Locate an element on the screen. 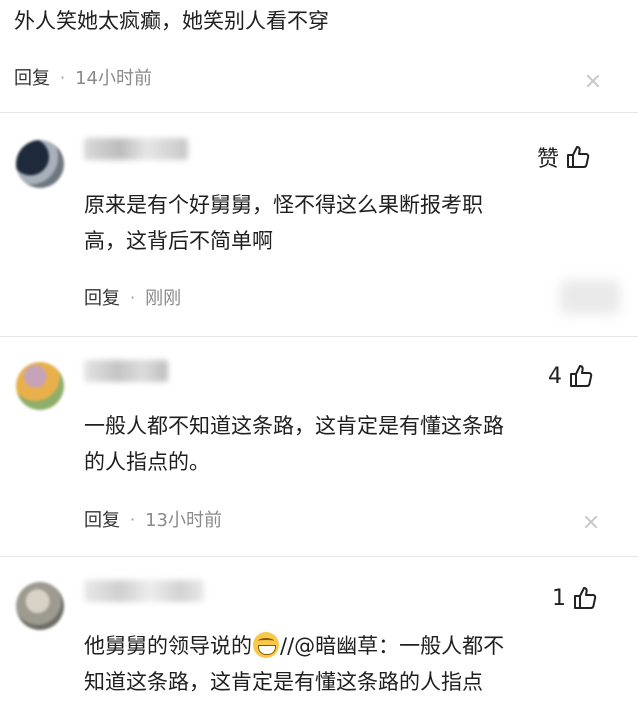 The width and height of the screenshot is (638, 708). comment-line: 高，这背后不简单啊 is located at coordinates (178, 241).